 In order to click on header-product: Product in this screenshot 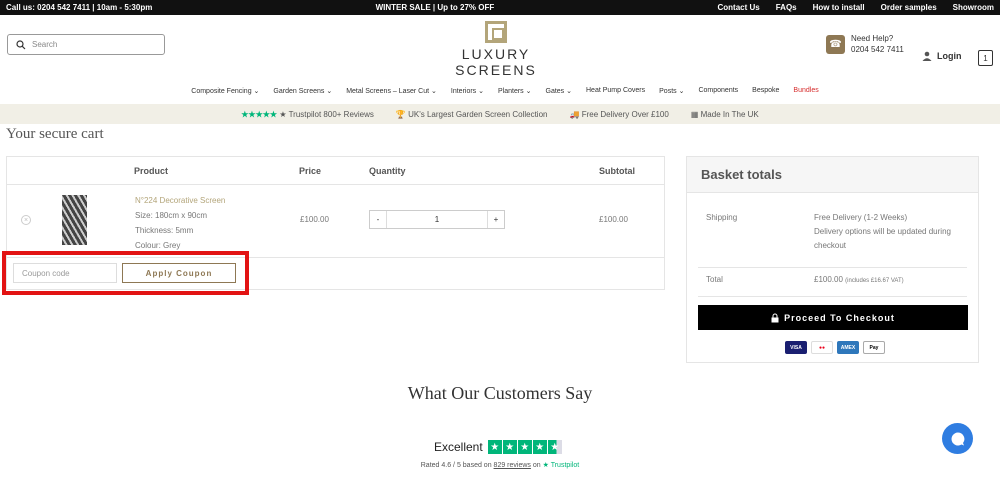, I will do `click(151, 171)`.